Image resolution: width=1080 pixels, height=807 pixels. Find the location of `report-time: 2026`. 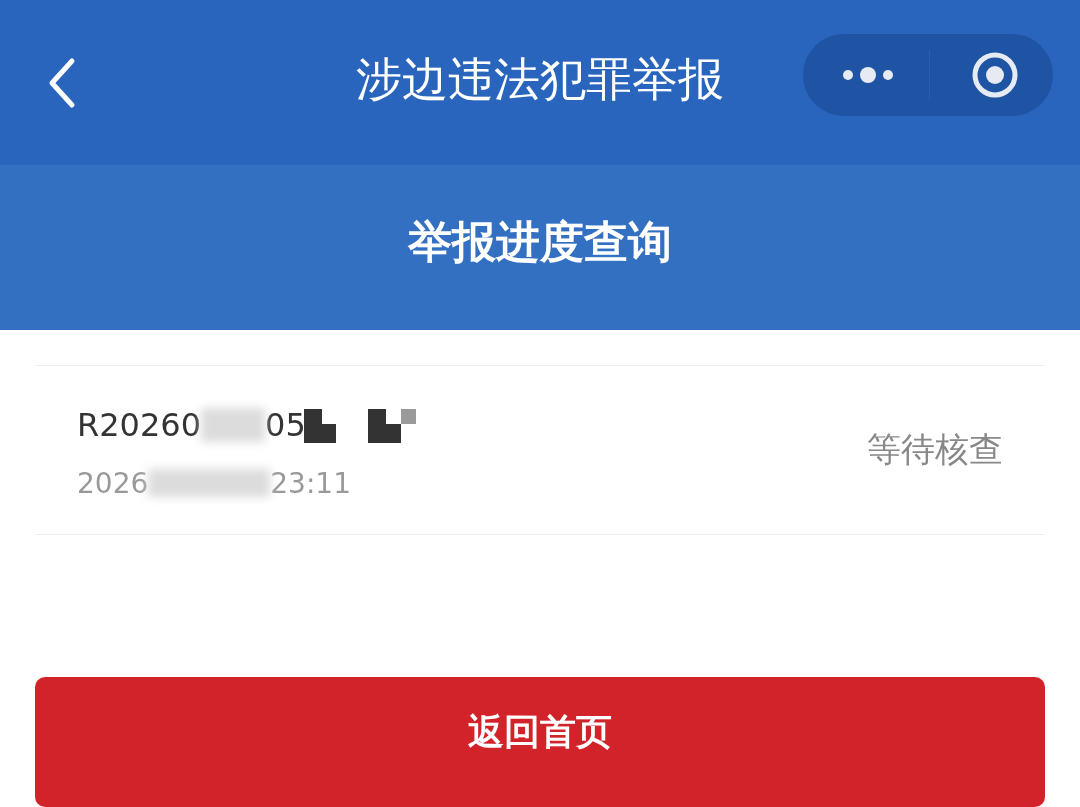

report-time: 2026 is located at coordinates (113, 483).